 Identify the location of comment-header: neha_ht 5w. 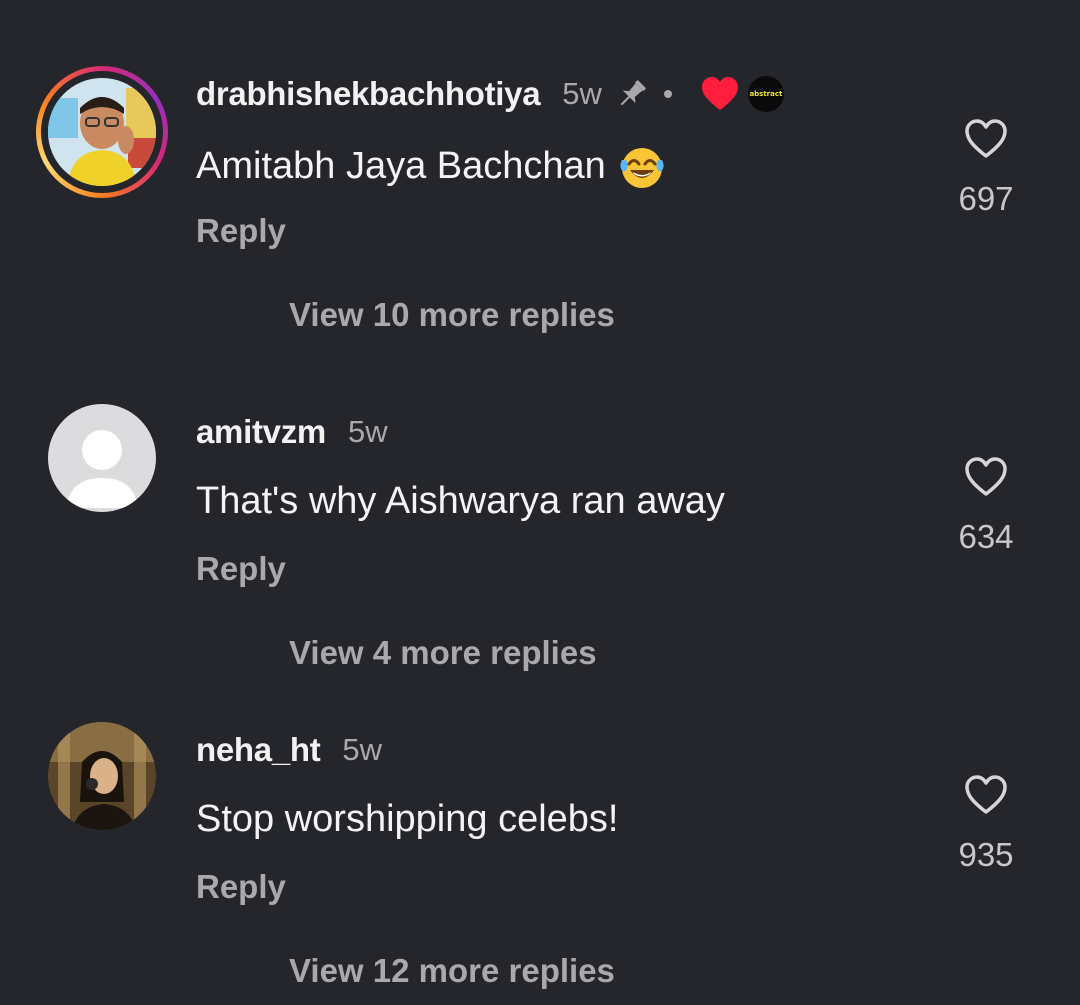
(289, 750).